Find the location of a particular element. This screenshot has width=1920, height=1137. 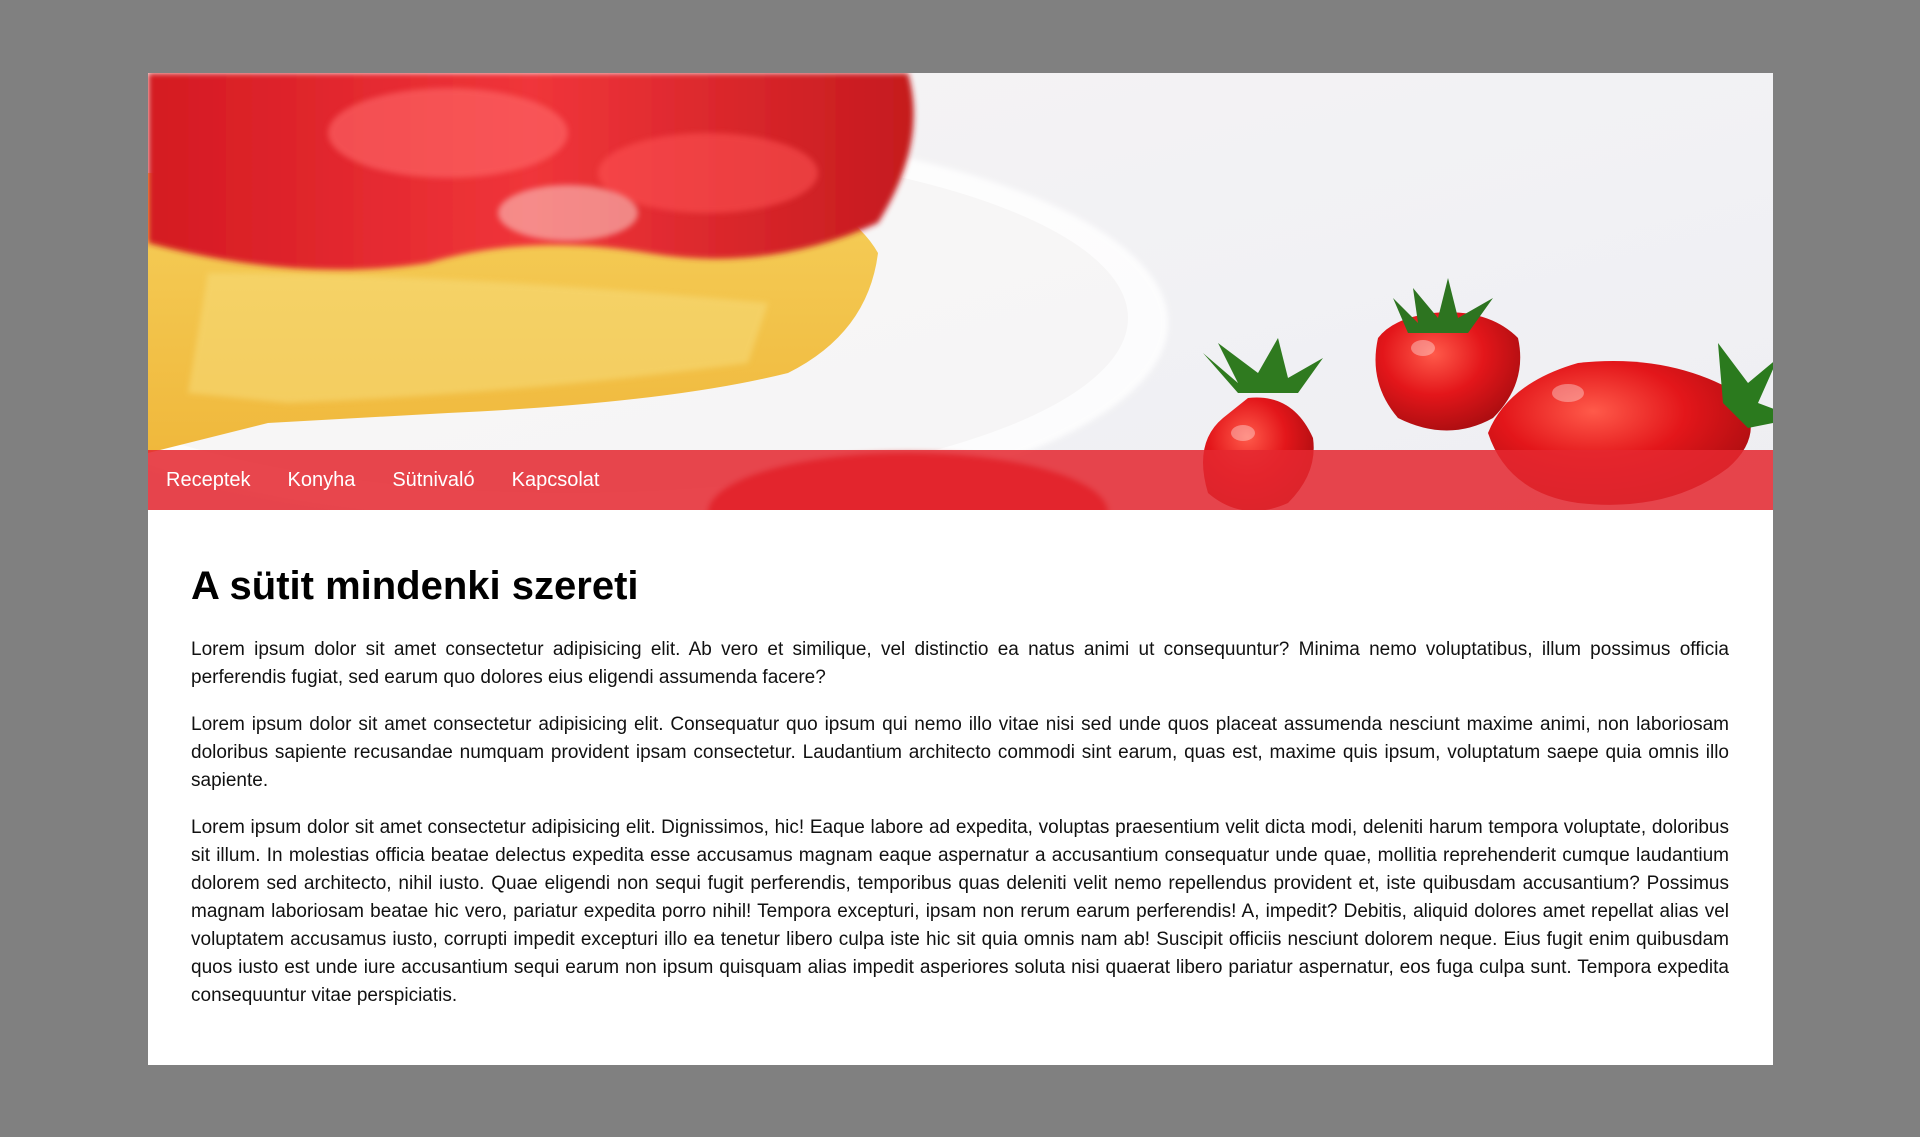

nav-link-receptek: Receptek is located at coordinates (208, 480).